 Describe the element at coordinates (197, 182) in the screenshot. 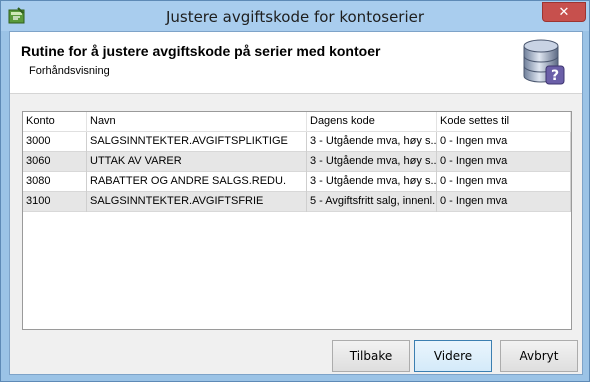

I see `cell-navn: RABATTER OG ANDRE SALGS.REDU.` at that location.